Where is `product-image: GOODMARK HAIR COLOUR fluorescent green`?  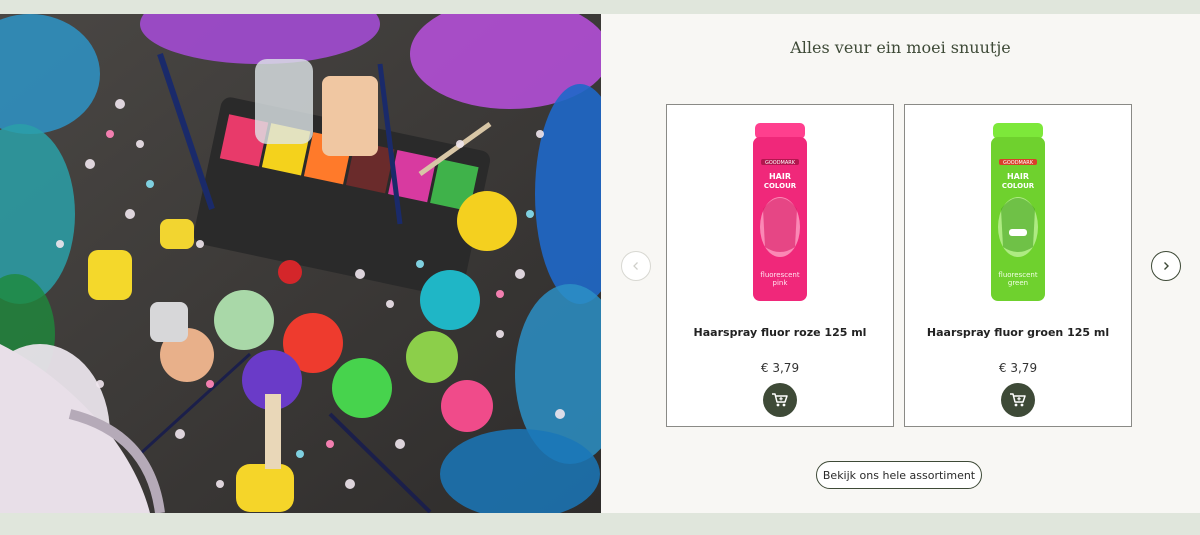 product-image: GOODMARK HAIR COLOUR fluorescent green is located at coordinates (1018, 212).